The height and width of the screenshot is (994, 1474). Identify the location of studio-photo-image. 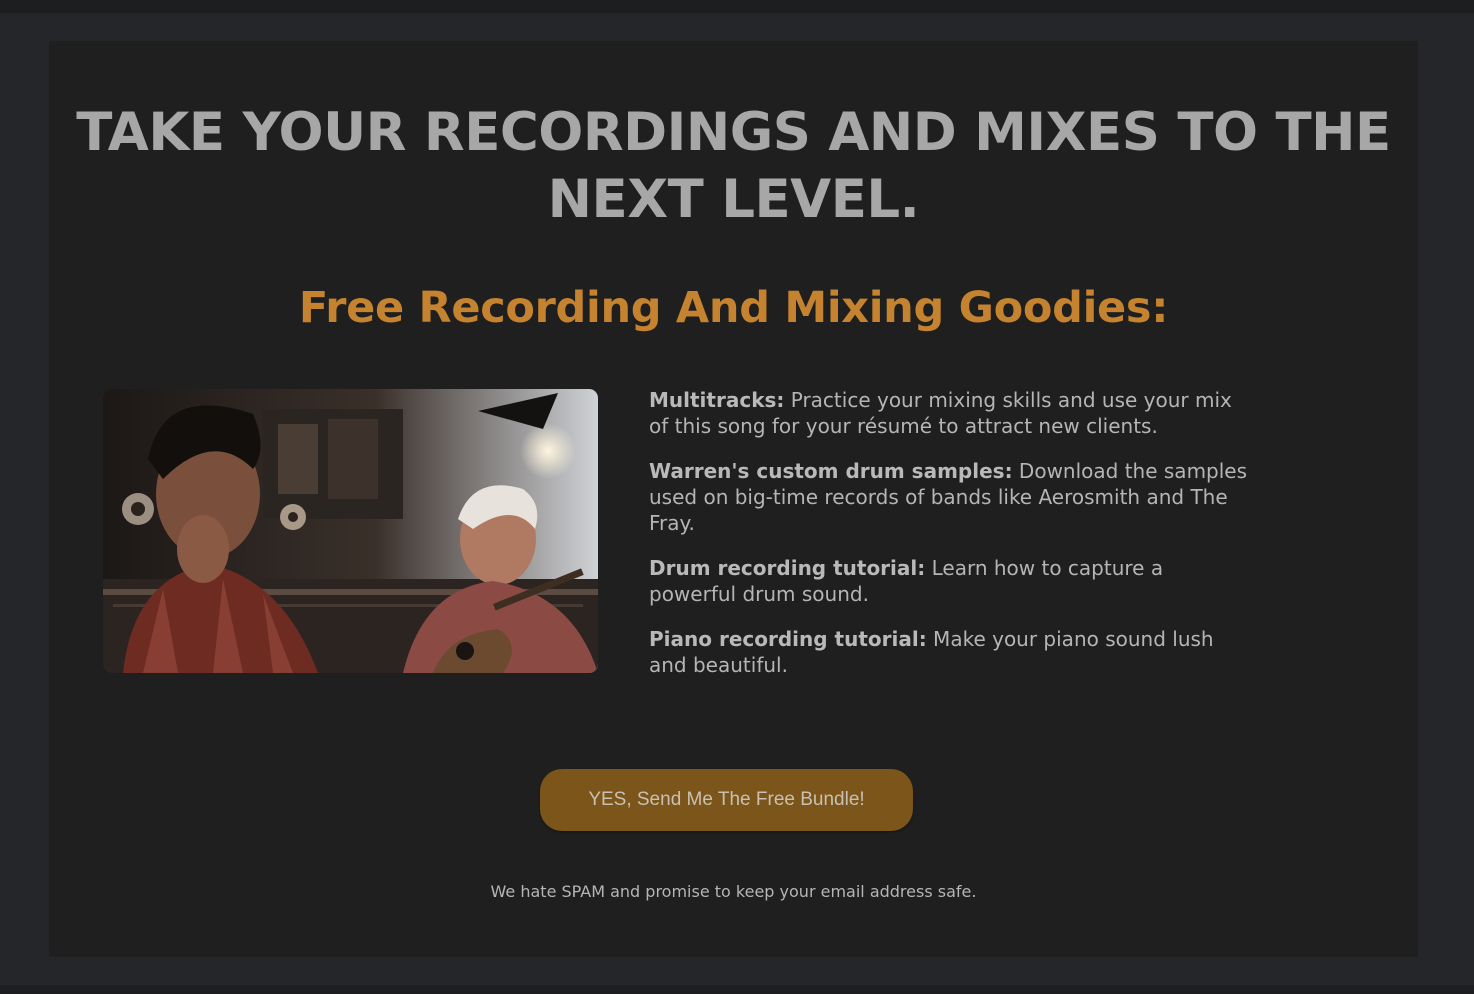
(350, 531).